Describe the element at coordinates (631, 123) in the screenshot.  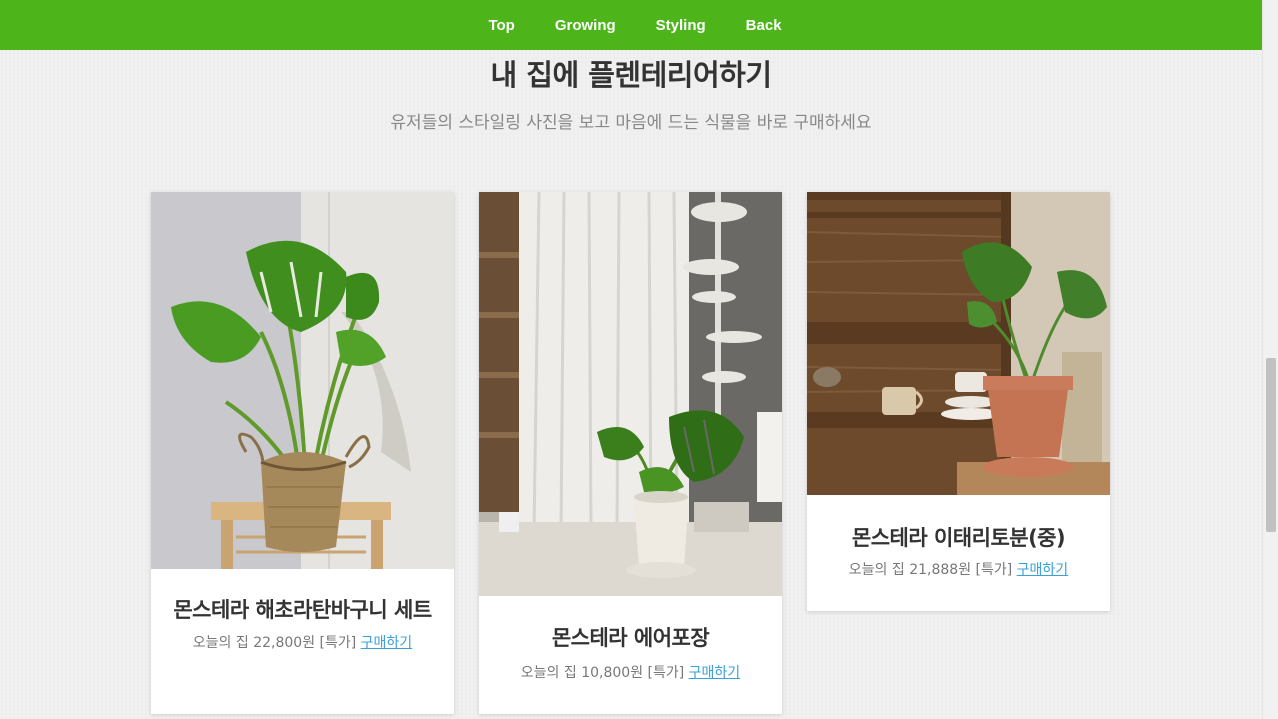
I see `section-subtitle: 유저들의 스타일링 사진을 보고 마음에 드는 식물을 바로 구매하세요` at that location.